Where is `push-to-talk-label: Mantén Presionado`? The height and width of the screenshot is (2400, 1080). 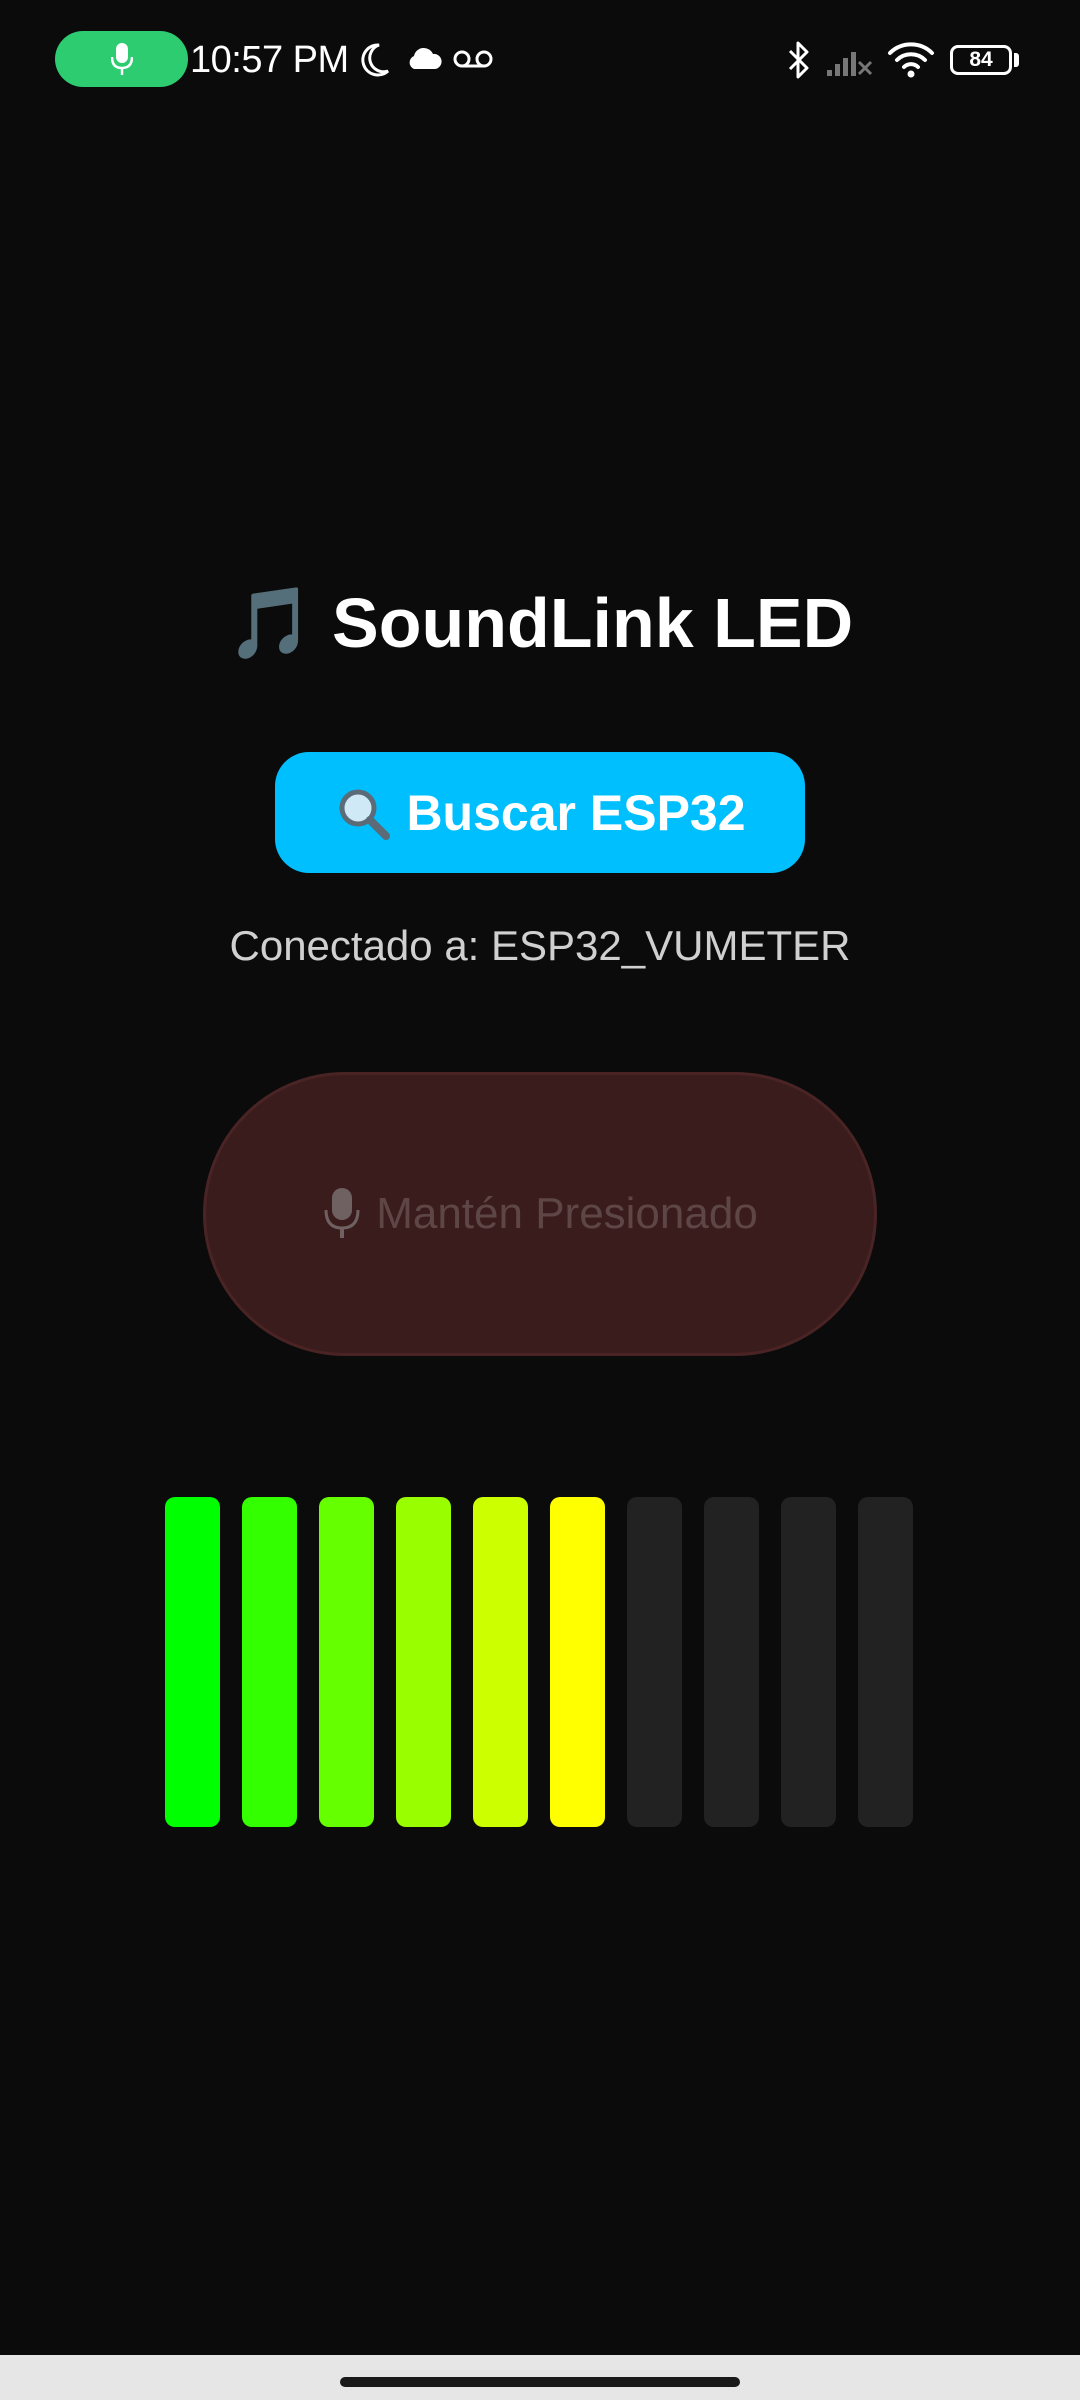 push-to-talk-label: Mantén Presionado is located at coordinates (567, 1213).